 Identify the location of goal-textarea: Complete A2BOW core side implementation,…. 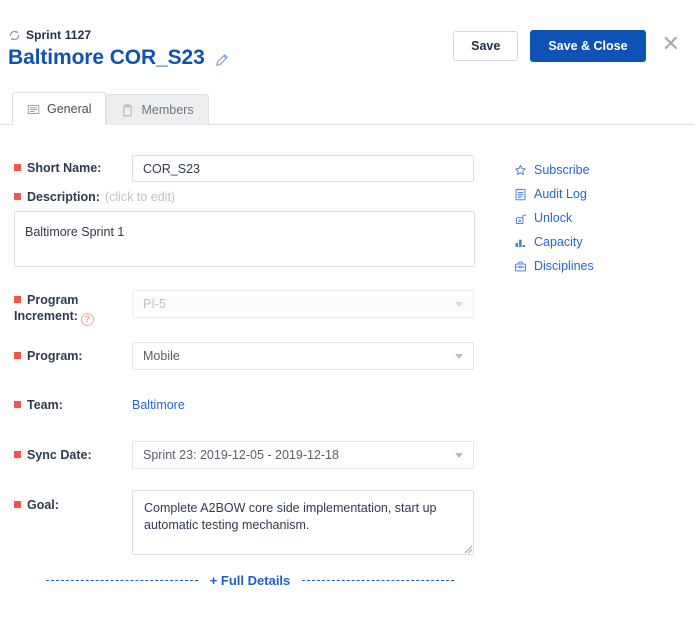
(303, 522).